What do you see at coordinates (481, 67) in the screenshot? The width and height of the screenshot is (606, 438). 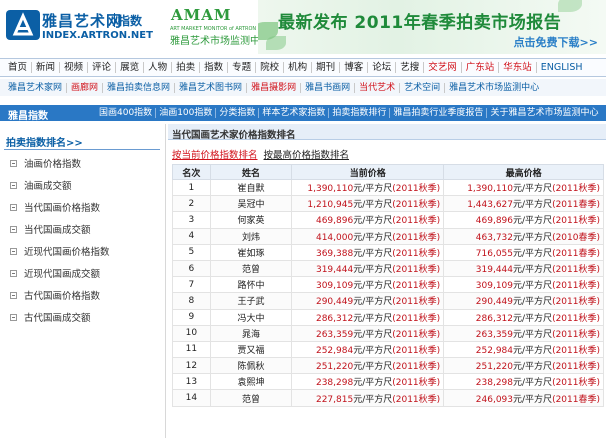 I see `main-nav-item: 广东站` at bounding box center [481, 67].